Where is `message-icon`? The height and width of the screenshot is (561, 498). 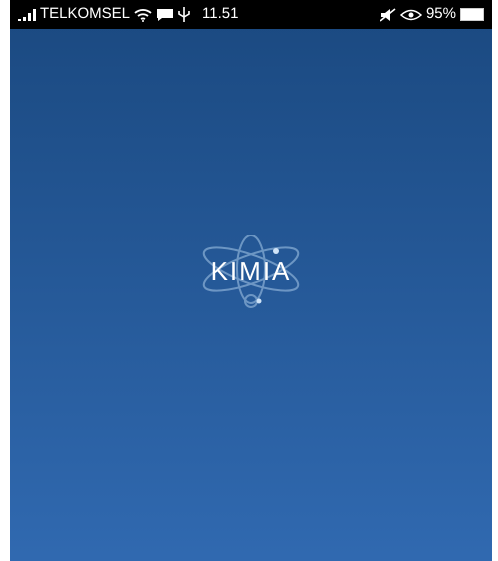
message-icon is located at coordinates (165, 15).